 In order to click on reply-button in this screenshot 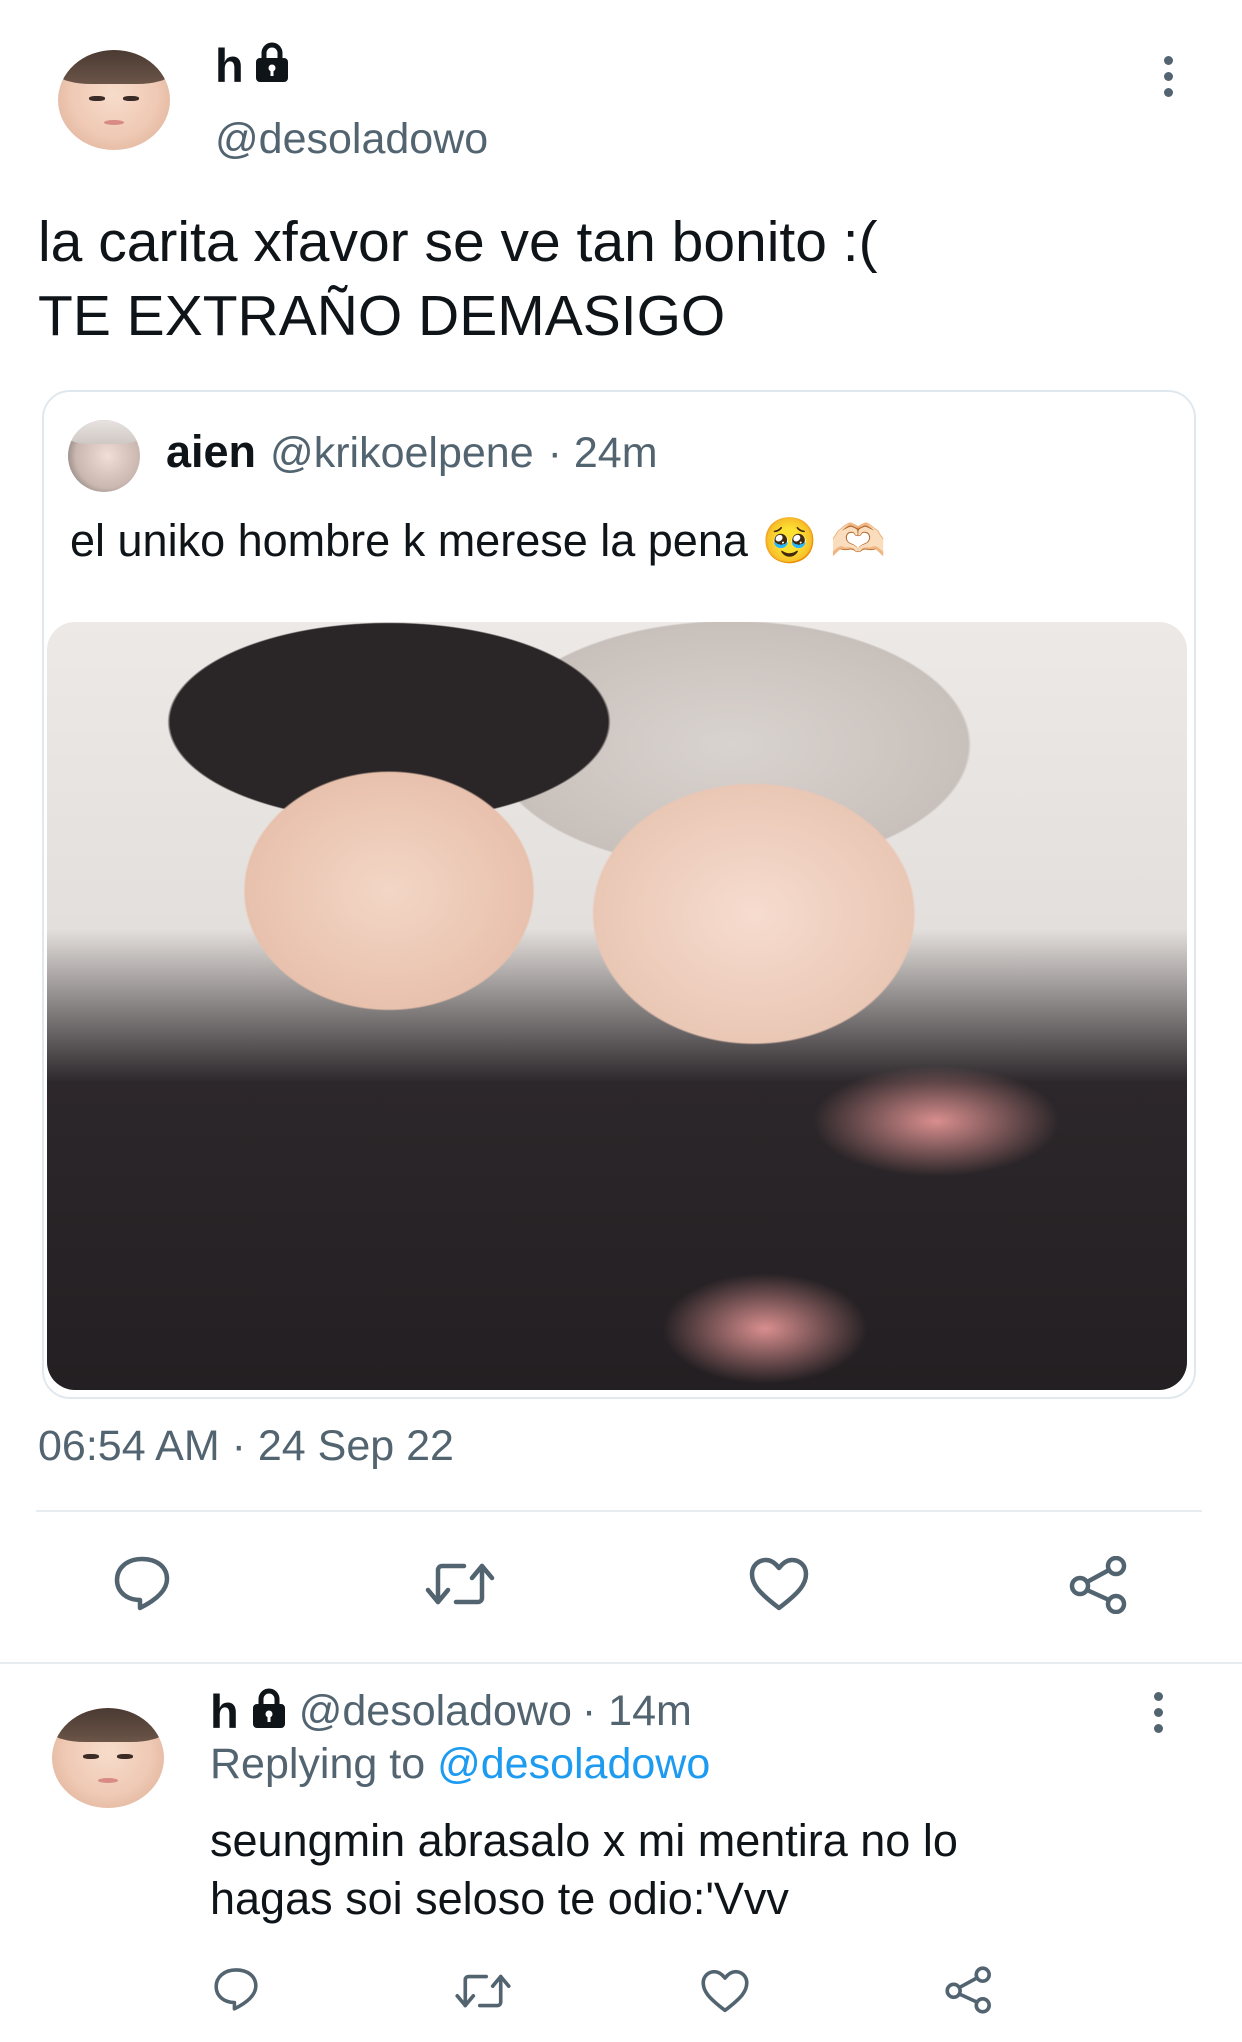, I will do `click(142, 1583)`.